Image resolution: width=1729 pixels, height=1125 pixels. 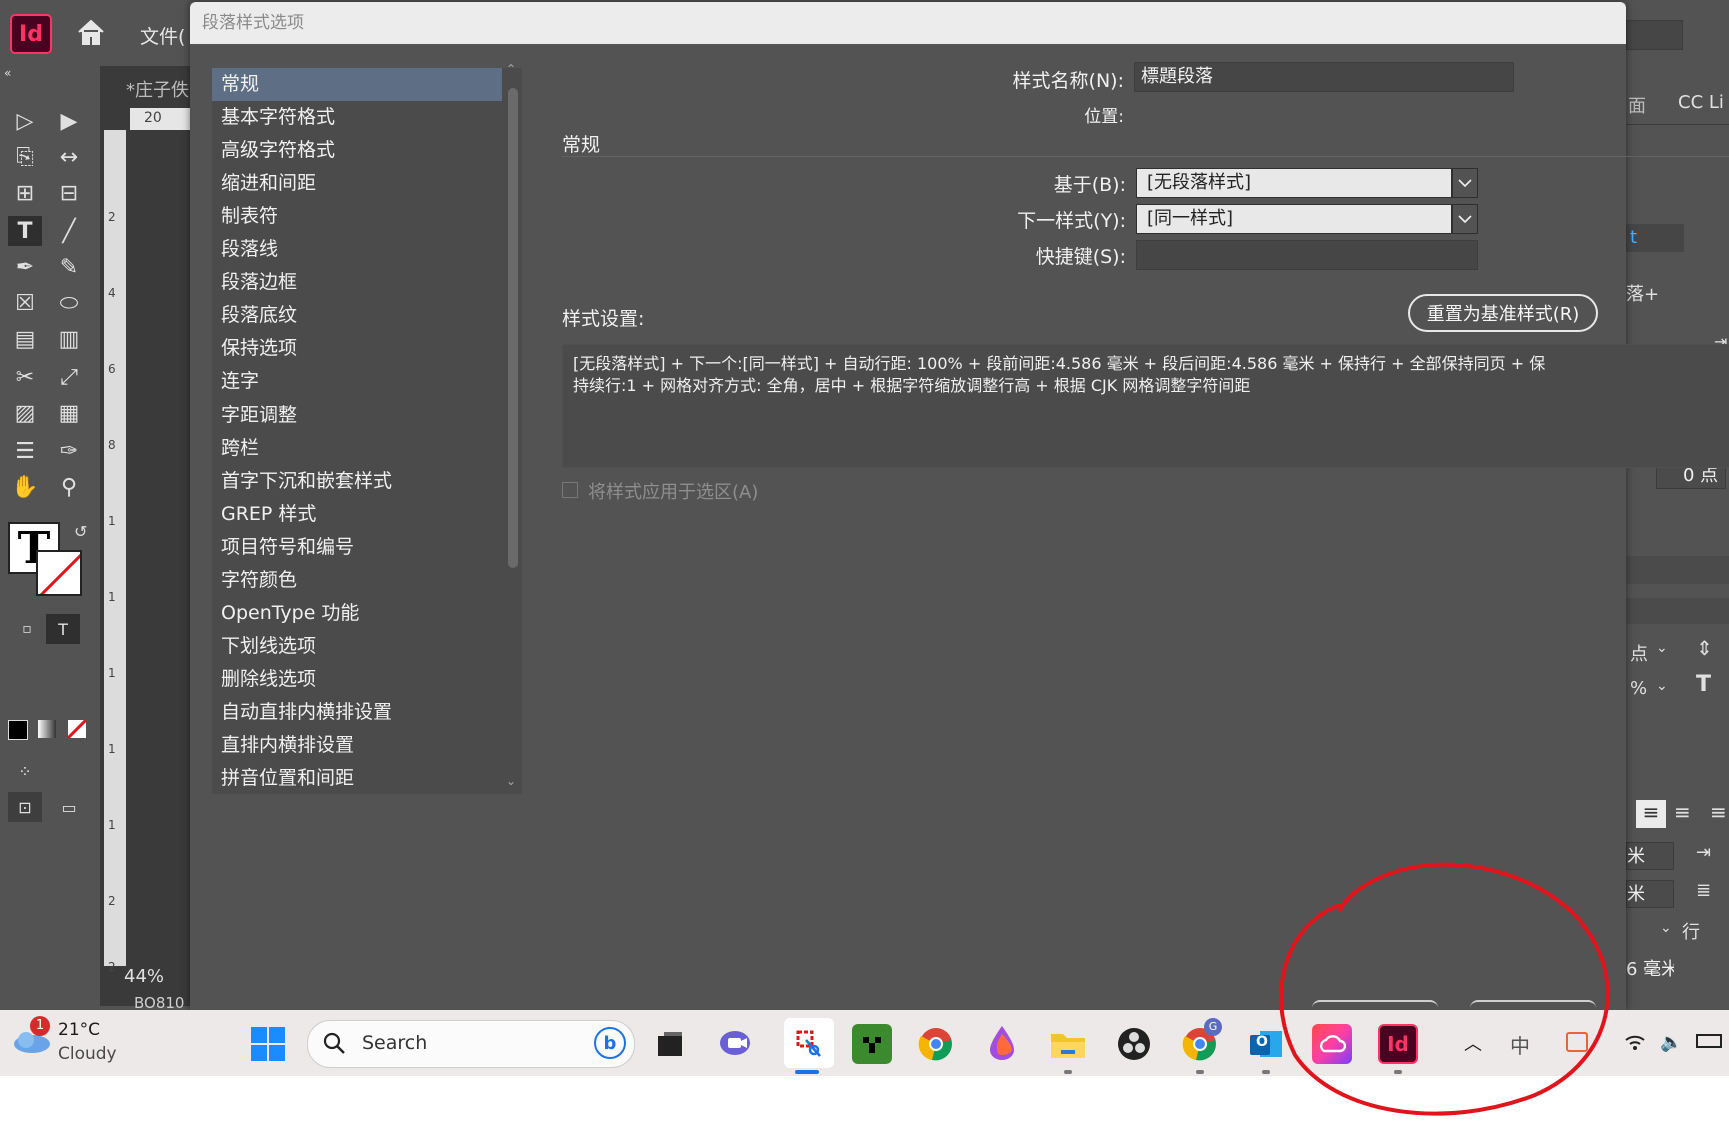 What do you see at coordinates (1002, 1042) in the screenshot?
I see `paint-drop-icon` at bounding box center [1002, 1042].